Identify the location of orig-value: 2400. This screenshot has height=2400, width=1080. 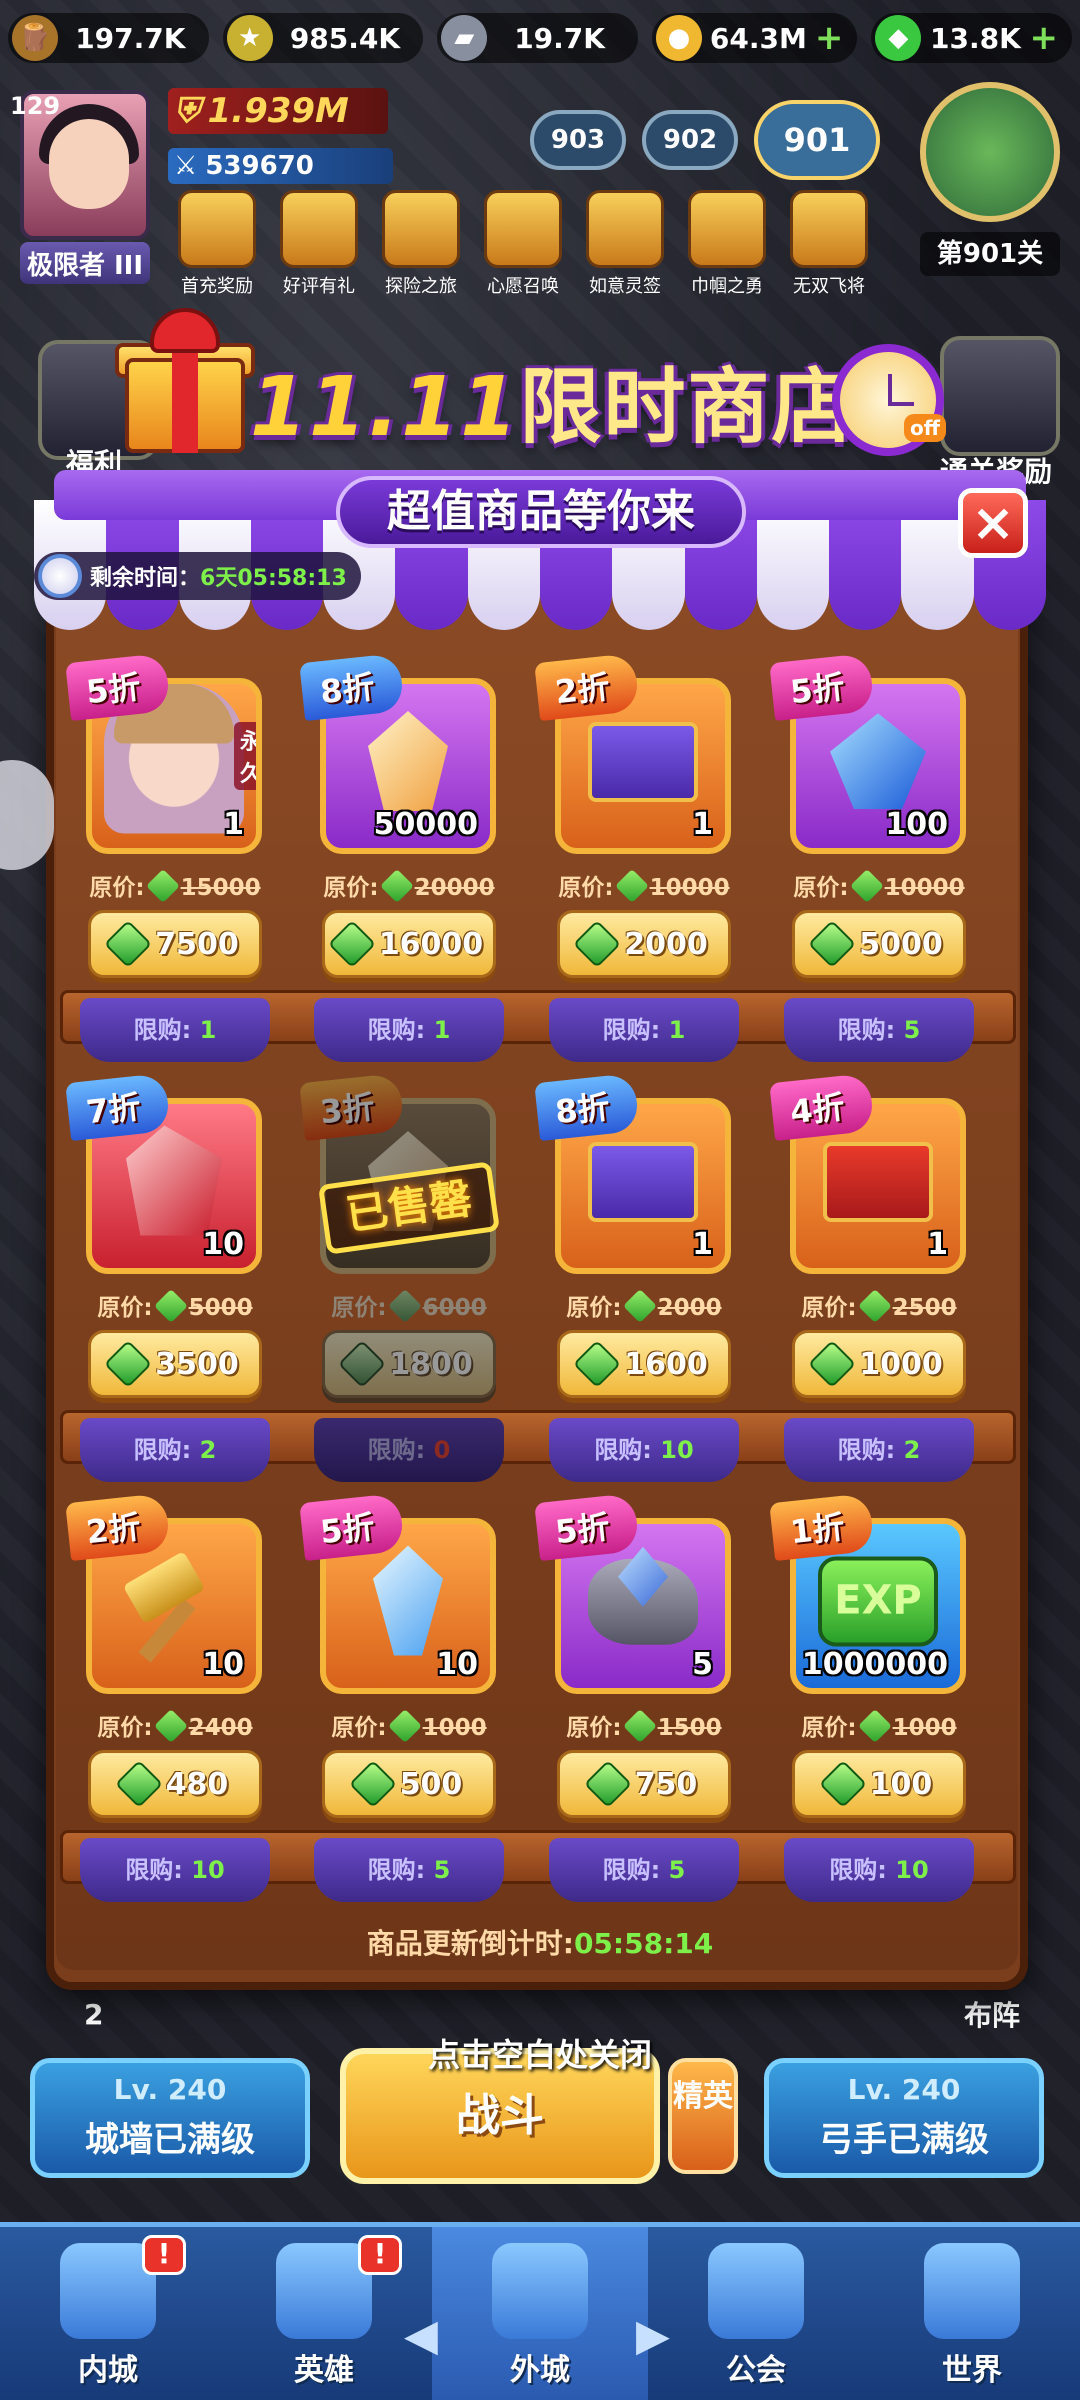
(220, 1728).